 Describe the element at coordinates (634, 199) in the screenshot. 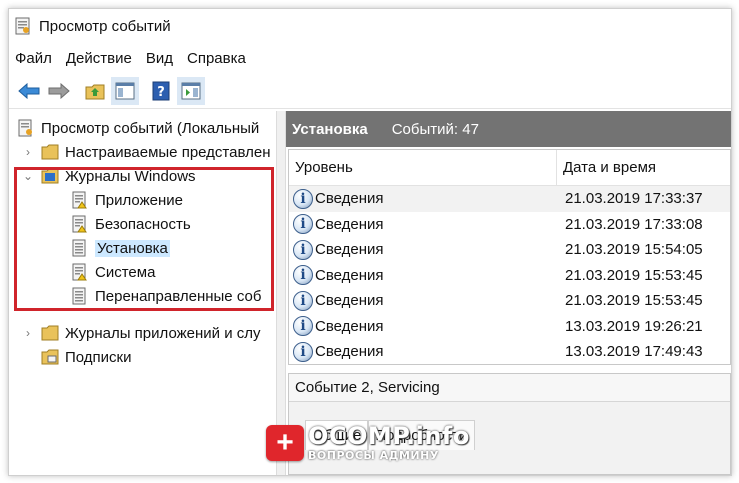

I see `event-datetime-cell: 21.03.2019 17:33:37` at that location.